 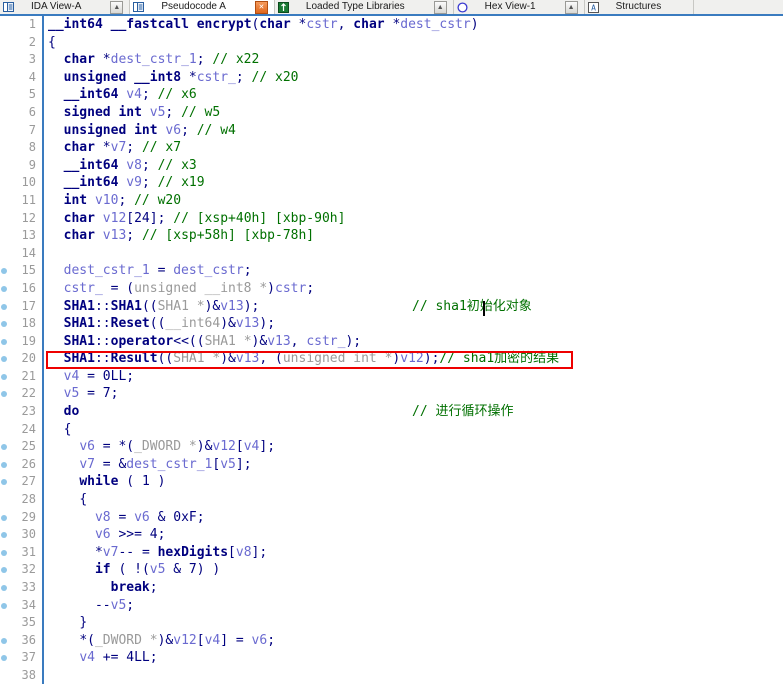 What do you see at coordinates (102, 658) in the screenshot?
I see `line-text: v4 += 4LL;` at bounding box center [102, 658].